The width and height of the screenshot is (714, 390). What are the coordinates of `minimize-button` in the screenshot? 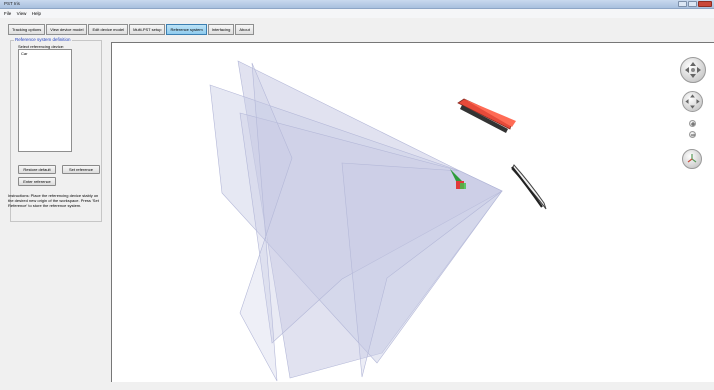 It's located at (682, 4).